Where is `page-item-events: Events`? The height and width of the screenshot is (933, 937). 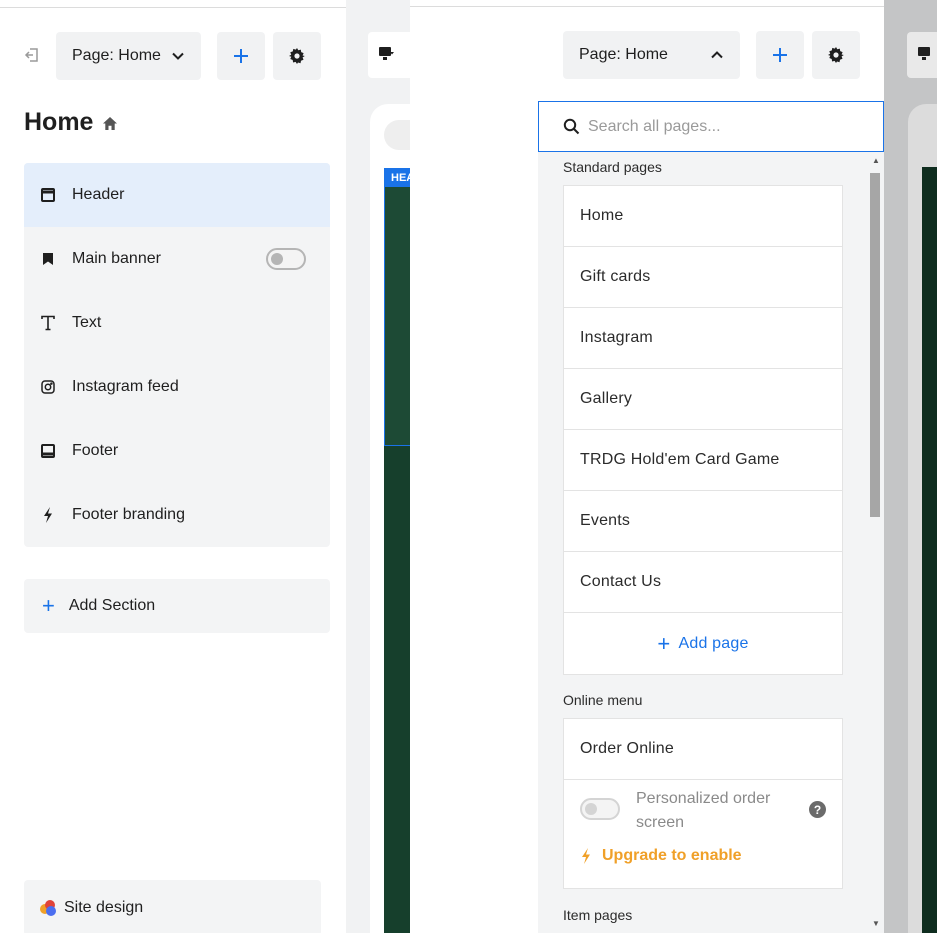 page-item-events: Events is located at coordinates (703, 521).